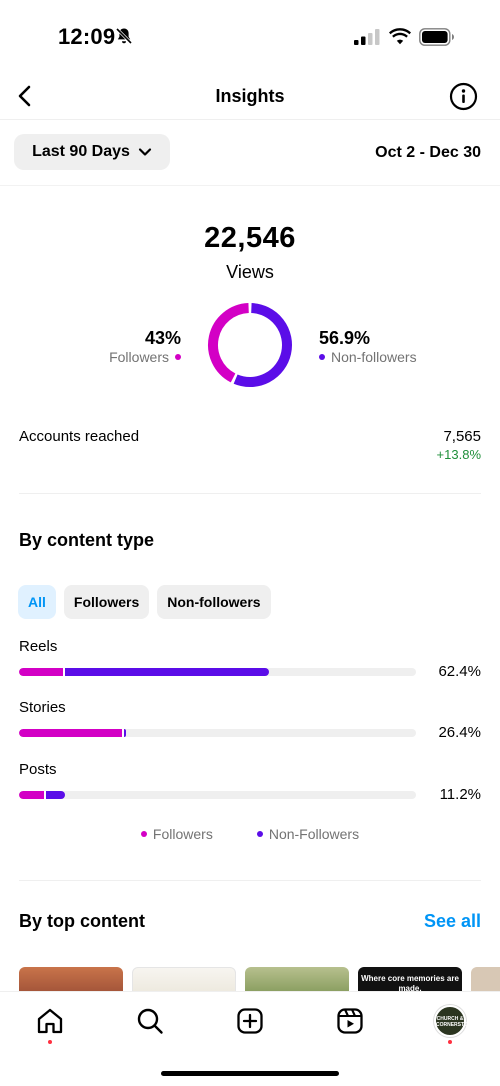  What do you see at coordinates (214, 602) in the screenshot?
I see `chip-non-followers: Non-followers` at bounding box center [214, 602].